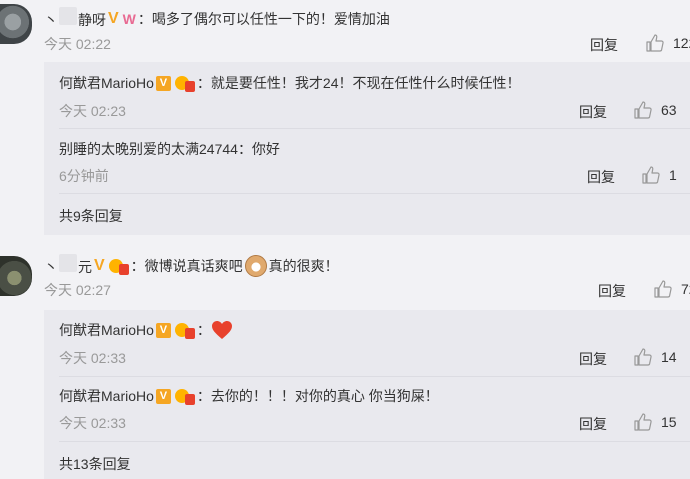 The image size is (690, 479). I want to click on reply-item: 何猷君MarioHo V ： 今天 02:33 回复 14, so click(367, 343).